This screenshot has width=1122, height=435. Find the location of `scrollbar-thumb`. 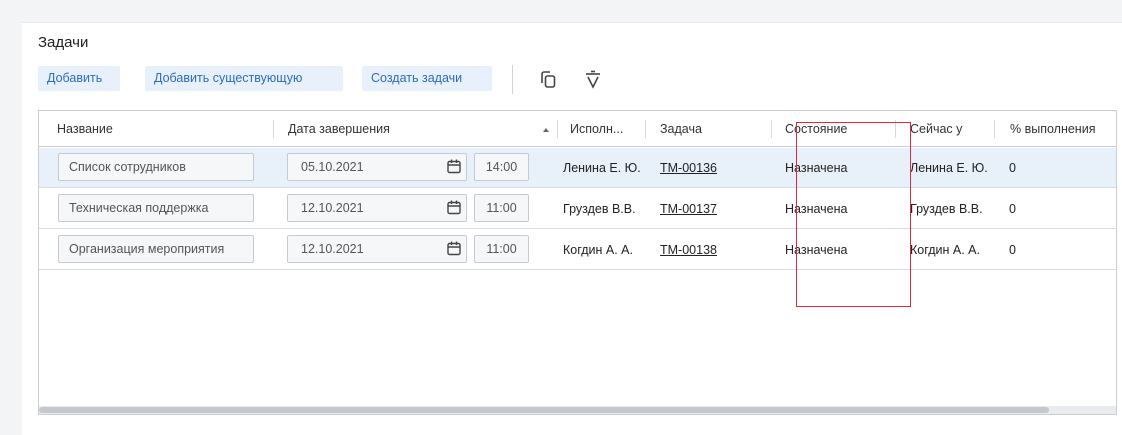

scrollbar-thumb is located at coordinates (544, 410).